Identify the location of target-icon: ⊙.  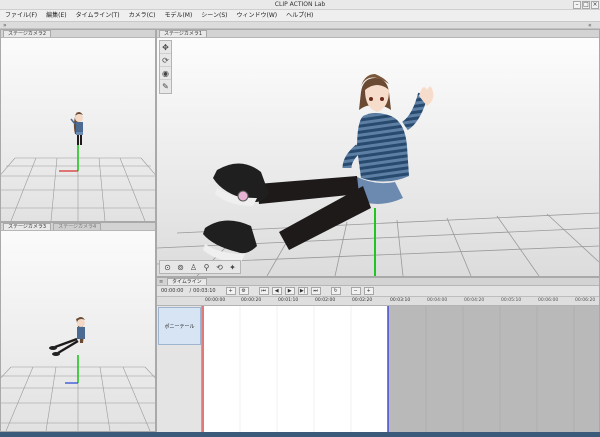
(167, 267).